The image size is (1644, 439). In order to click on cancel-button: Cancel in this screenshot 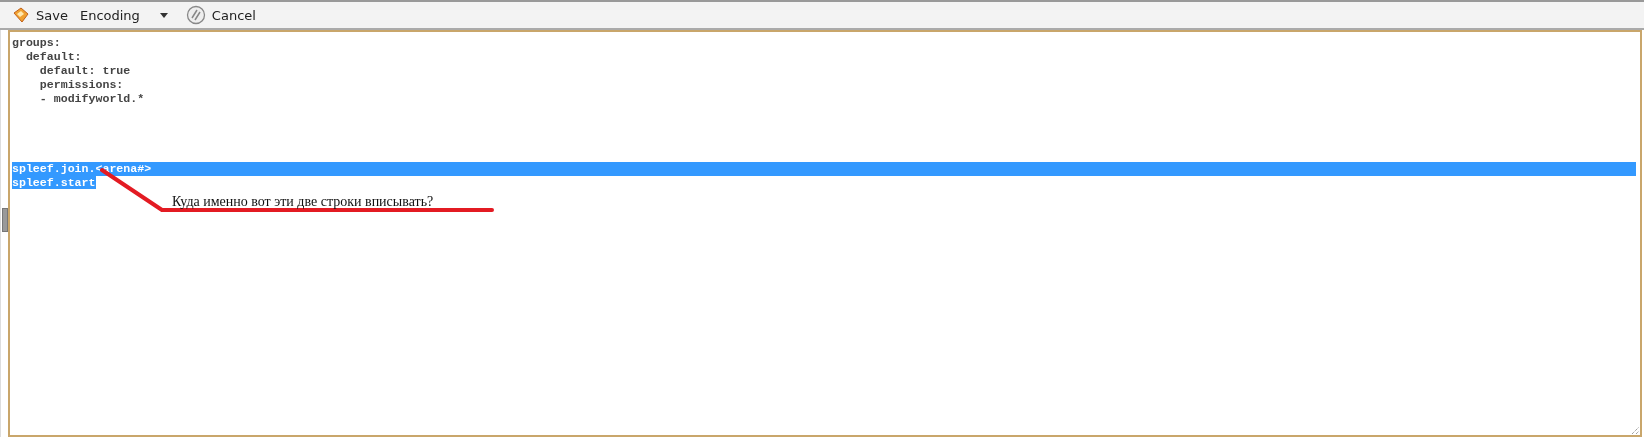, I will do `click(220, 15)`.